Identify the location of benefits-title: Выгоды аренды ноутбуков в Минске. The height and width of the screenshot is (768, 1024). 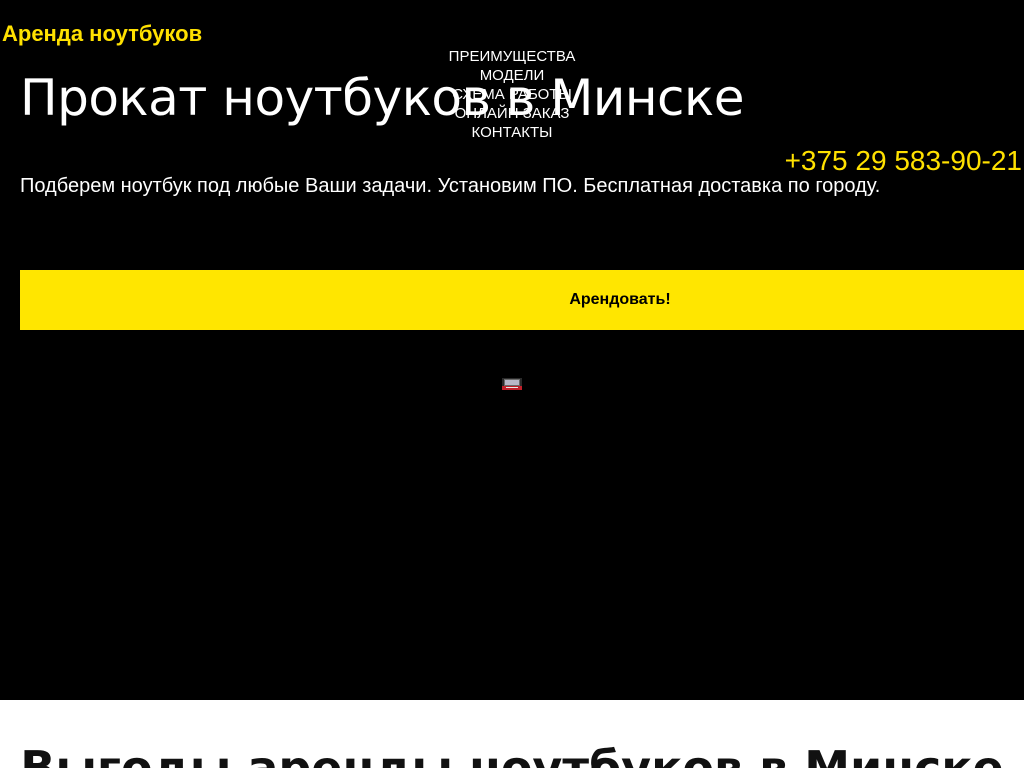
(512, 754).